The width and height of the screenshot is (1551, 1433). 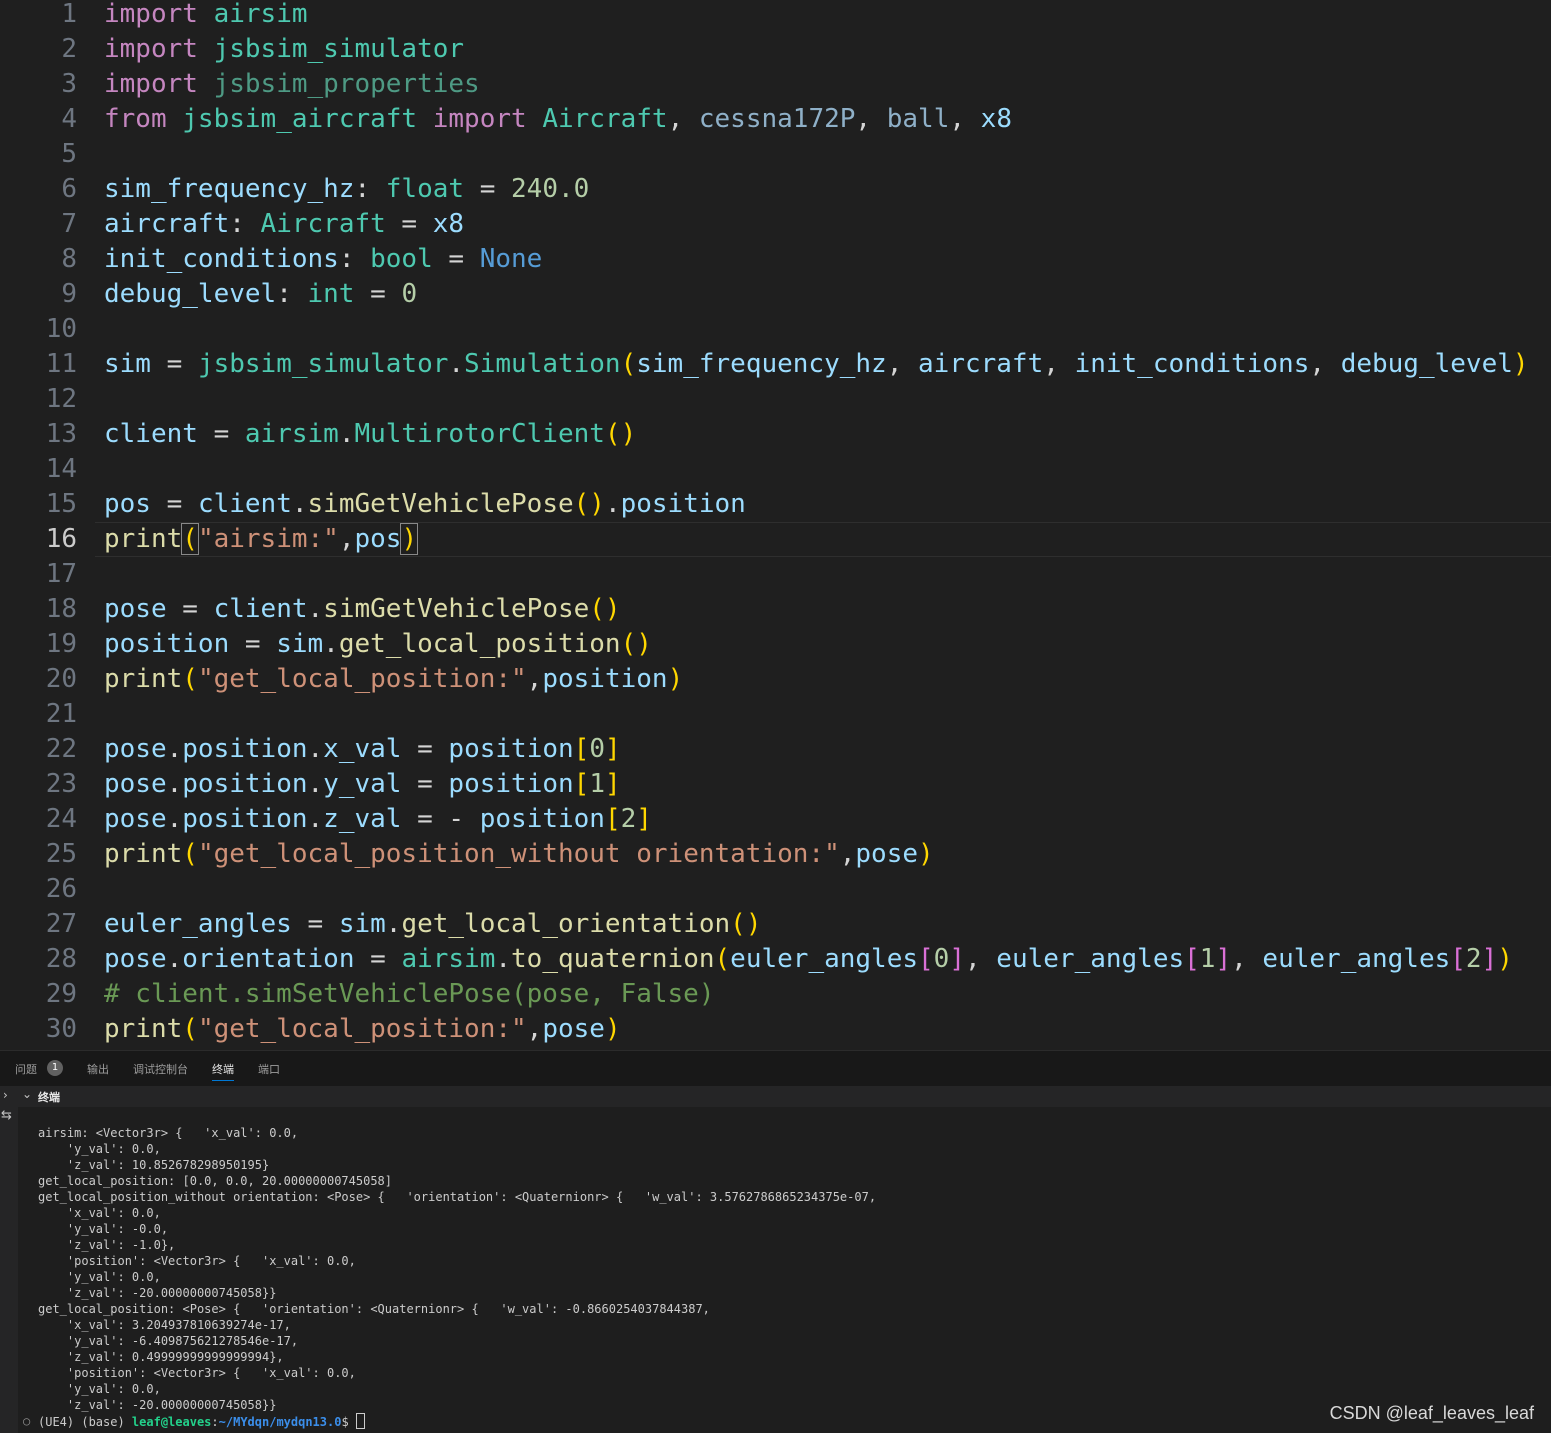 I want to click on code-line: 5, so click(x=775, y=154).